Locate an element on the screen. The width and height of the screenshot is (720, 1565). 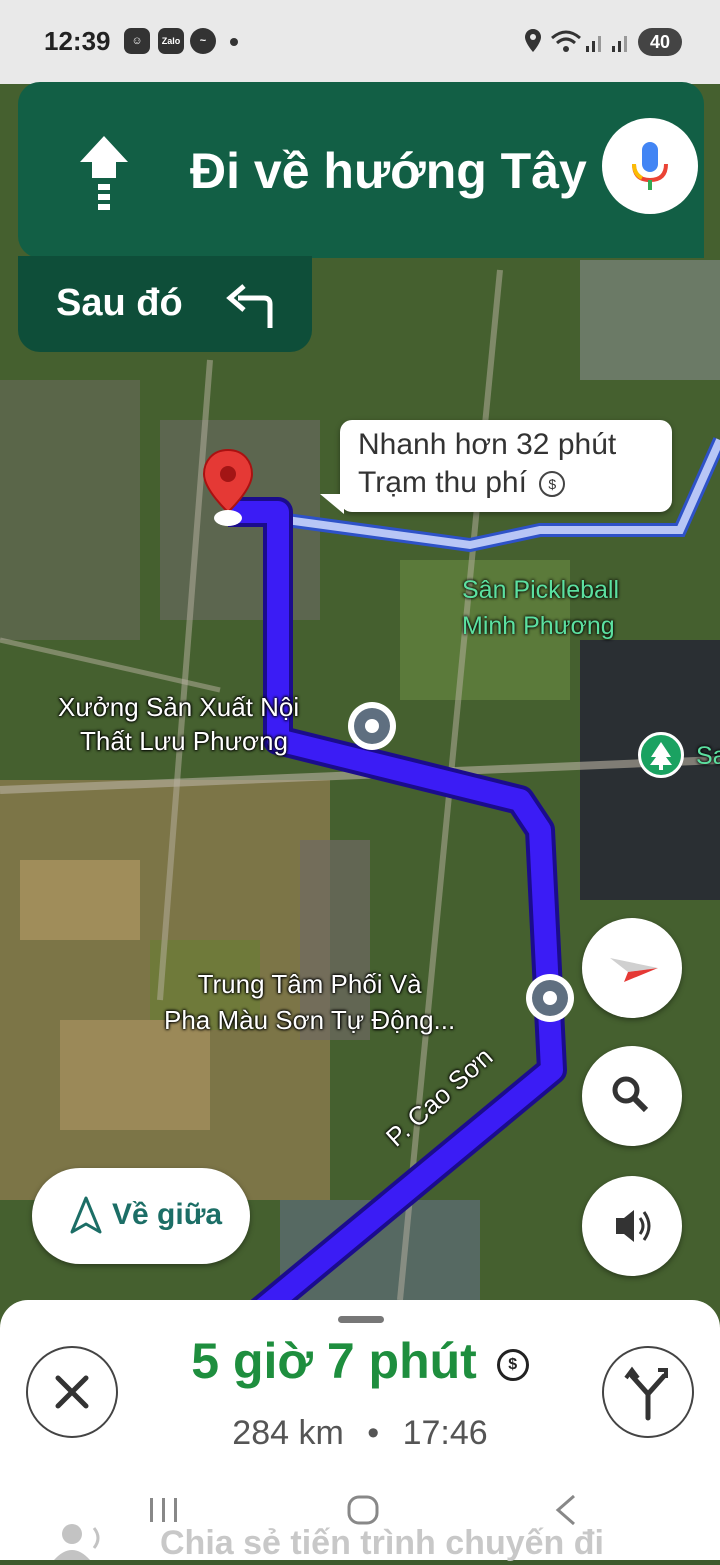
compass-button is located at coordinates (632, 968).